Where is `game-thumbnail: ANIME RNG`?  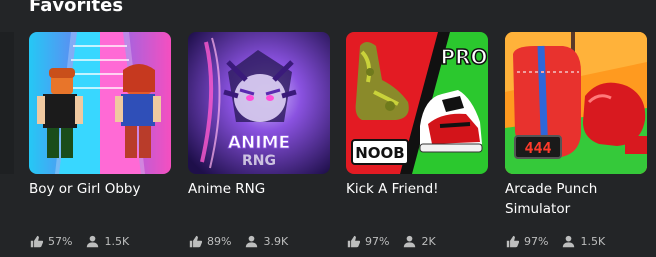
game-thumbnail: ANIME RNG is located at coordinates (259, 103).